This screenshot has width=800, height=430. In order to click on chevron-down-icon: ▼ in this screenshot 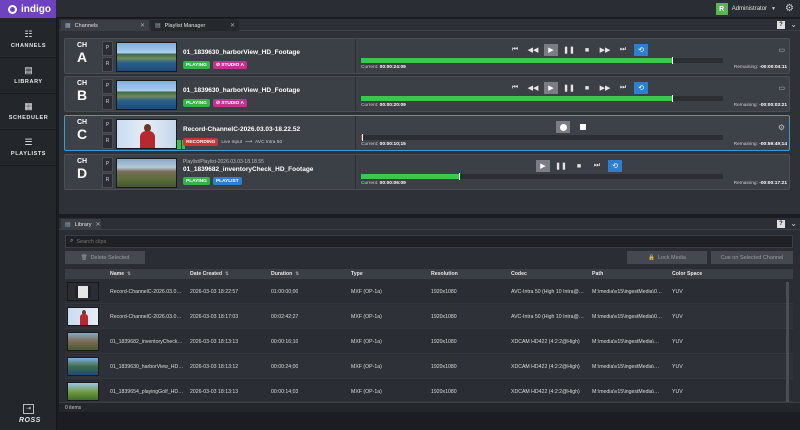, I will do `click(773, 9)`.